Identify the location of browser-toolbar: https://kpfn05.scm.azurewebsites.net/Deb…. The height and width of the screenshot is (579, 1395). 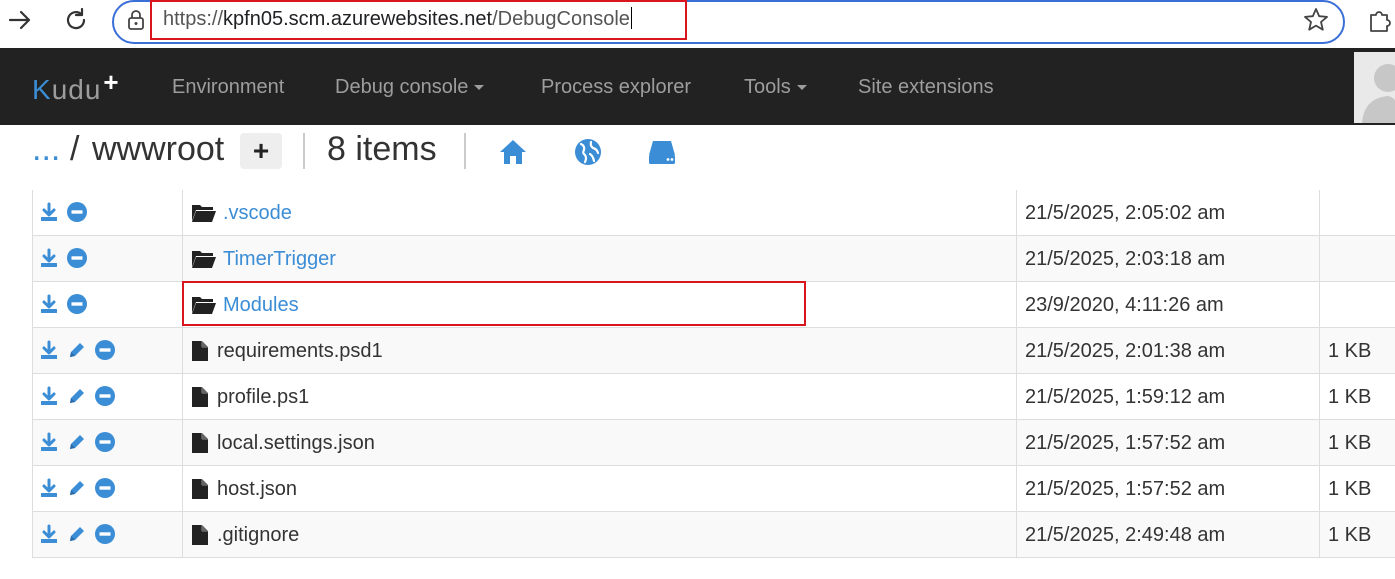
(697, 24).